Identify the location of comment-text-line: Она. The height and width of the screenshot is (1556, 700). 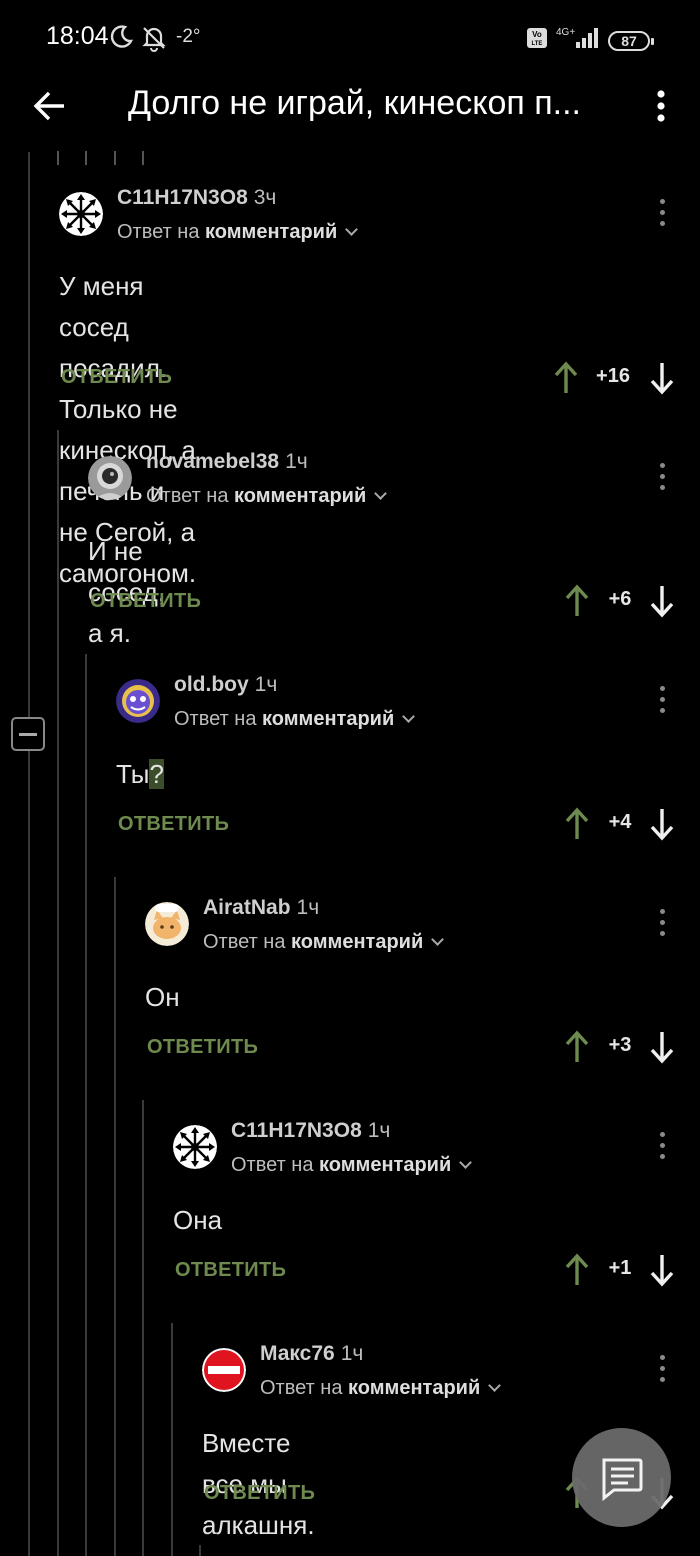
(198, 1220).